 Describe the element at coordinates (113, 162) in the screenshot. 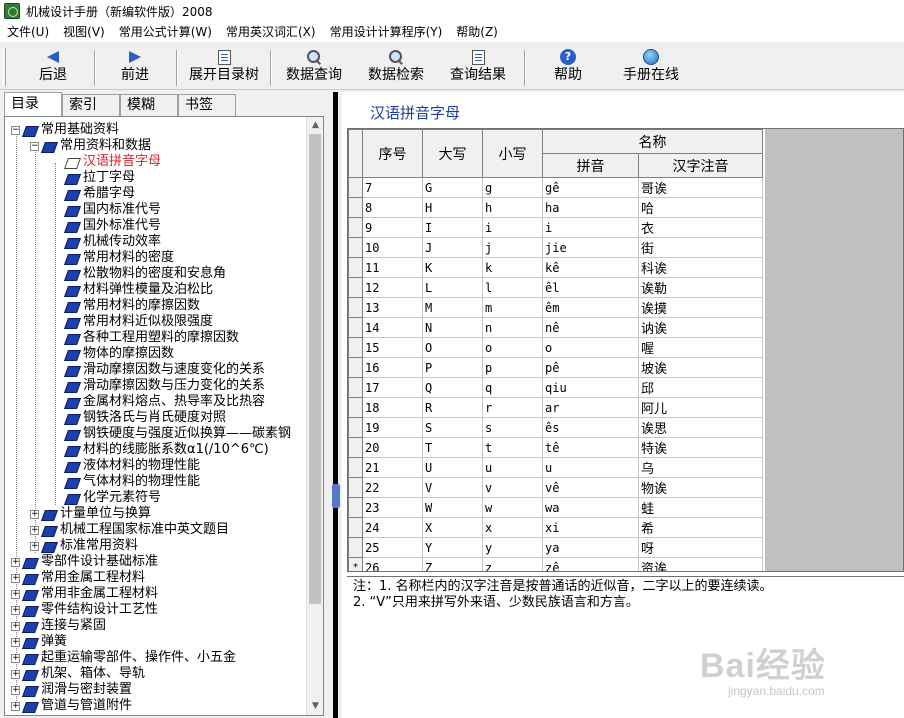

I see `tree-leaf-selected: 汉语拼音字母` at that location.